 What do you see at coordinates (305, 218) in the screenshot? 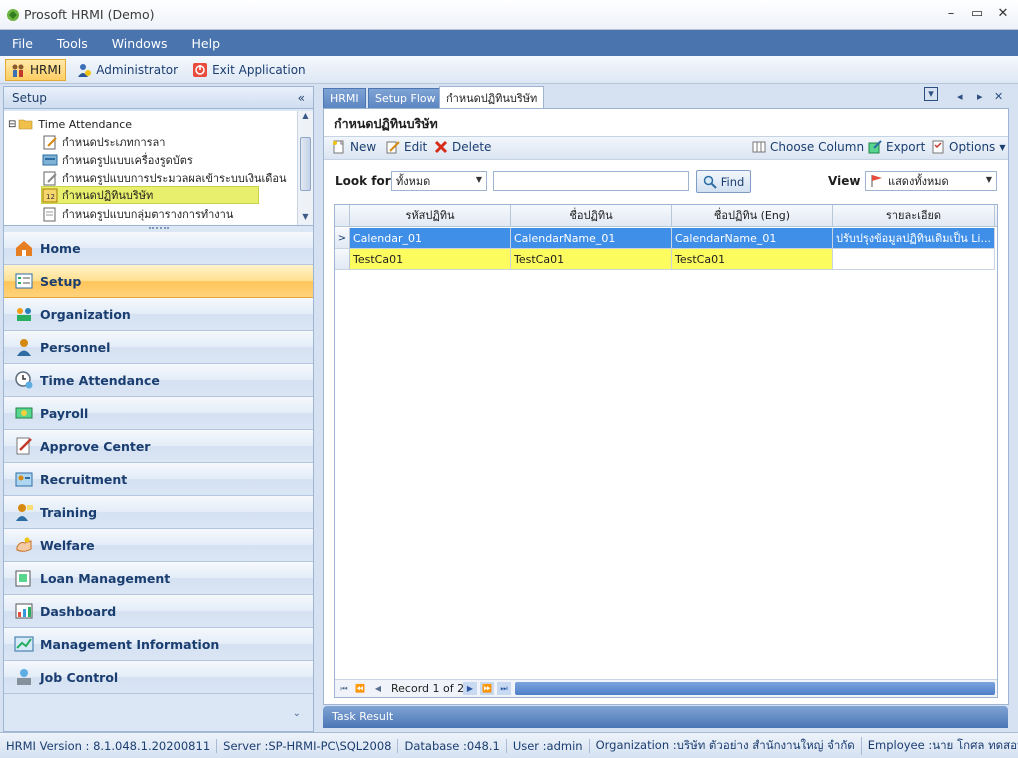
I see `scroll-down-icon: ▼` at bounding box center [305, 218].